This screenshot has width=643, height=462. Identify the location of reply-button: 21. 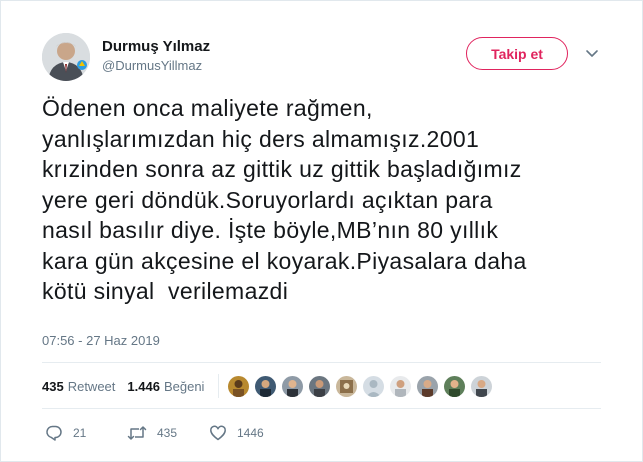
(86, 433).